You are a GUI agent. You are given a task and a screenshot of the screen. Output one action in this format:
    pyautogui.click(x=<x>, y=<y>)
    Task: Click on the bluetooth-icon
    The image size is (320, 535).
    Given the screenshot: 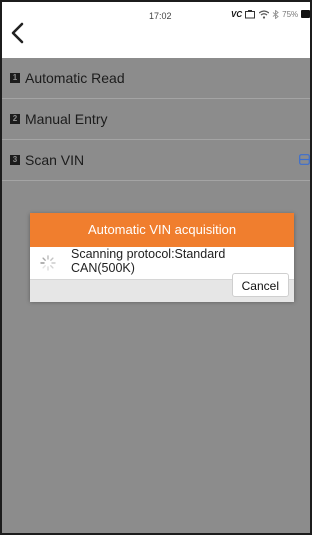 What is the action you would take?
    pyautogui.click(x=275, y=14)
    